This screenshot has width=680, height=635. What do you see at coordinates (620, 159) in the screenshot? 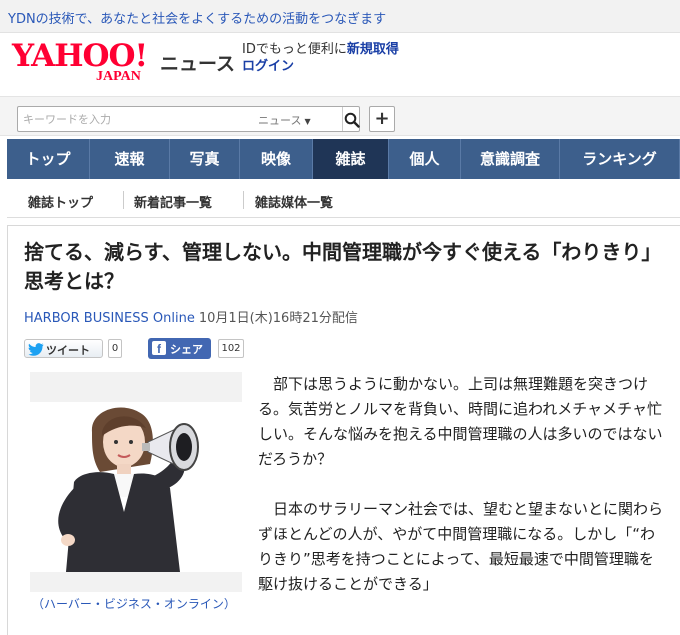
I see `nav-tab-8: ランキング` at bounding box center [620, 159].